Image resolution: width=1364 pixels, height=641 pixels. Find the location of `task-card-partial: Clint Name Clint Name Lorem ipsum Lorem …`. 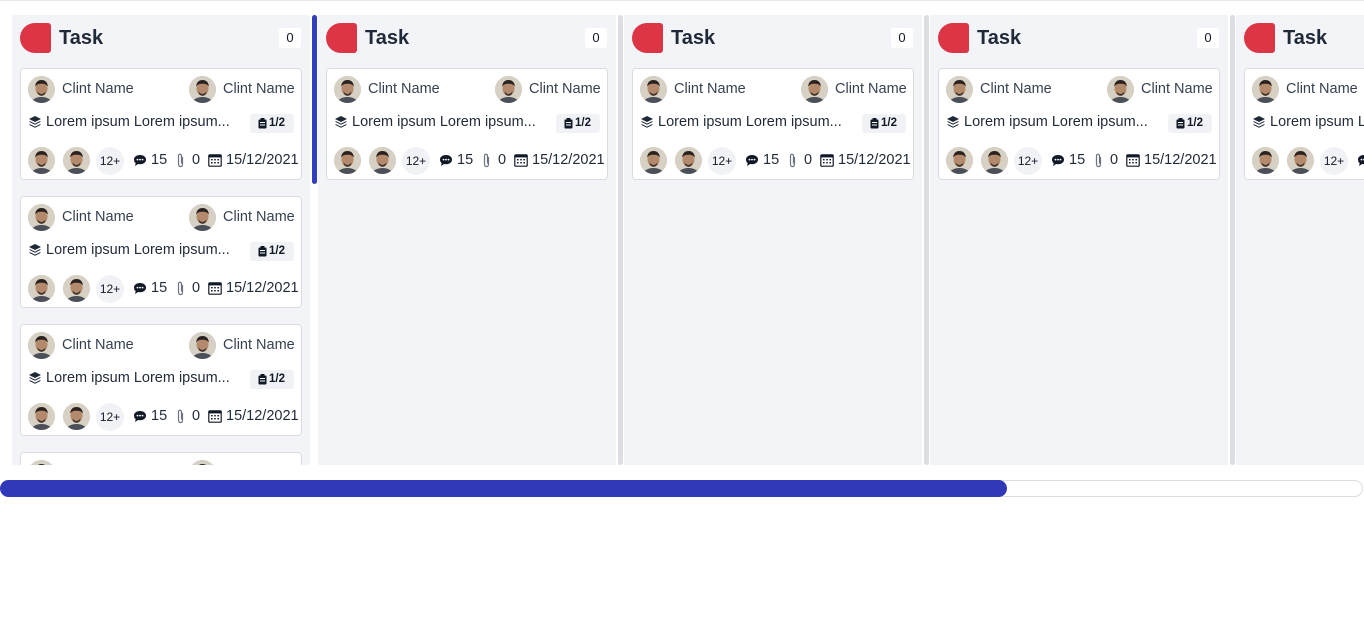

task-card-partial: Clint Name Clint Name Lorem ipsum Lorem … is located at coordinates (161, 458).